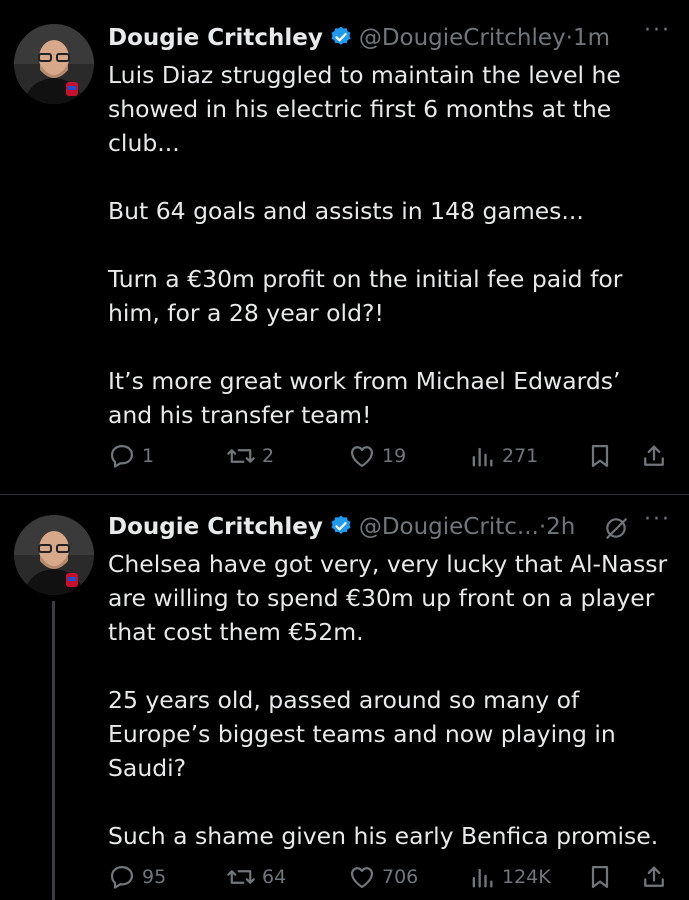 This screenshot has height=900, width=689. What do you see at coordinates (268, 456) in the screenshot?
I see `repost-count: 2` at bounding box center [268, 456].